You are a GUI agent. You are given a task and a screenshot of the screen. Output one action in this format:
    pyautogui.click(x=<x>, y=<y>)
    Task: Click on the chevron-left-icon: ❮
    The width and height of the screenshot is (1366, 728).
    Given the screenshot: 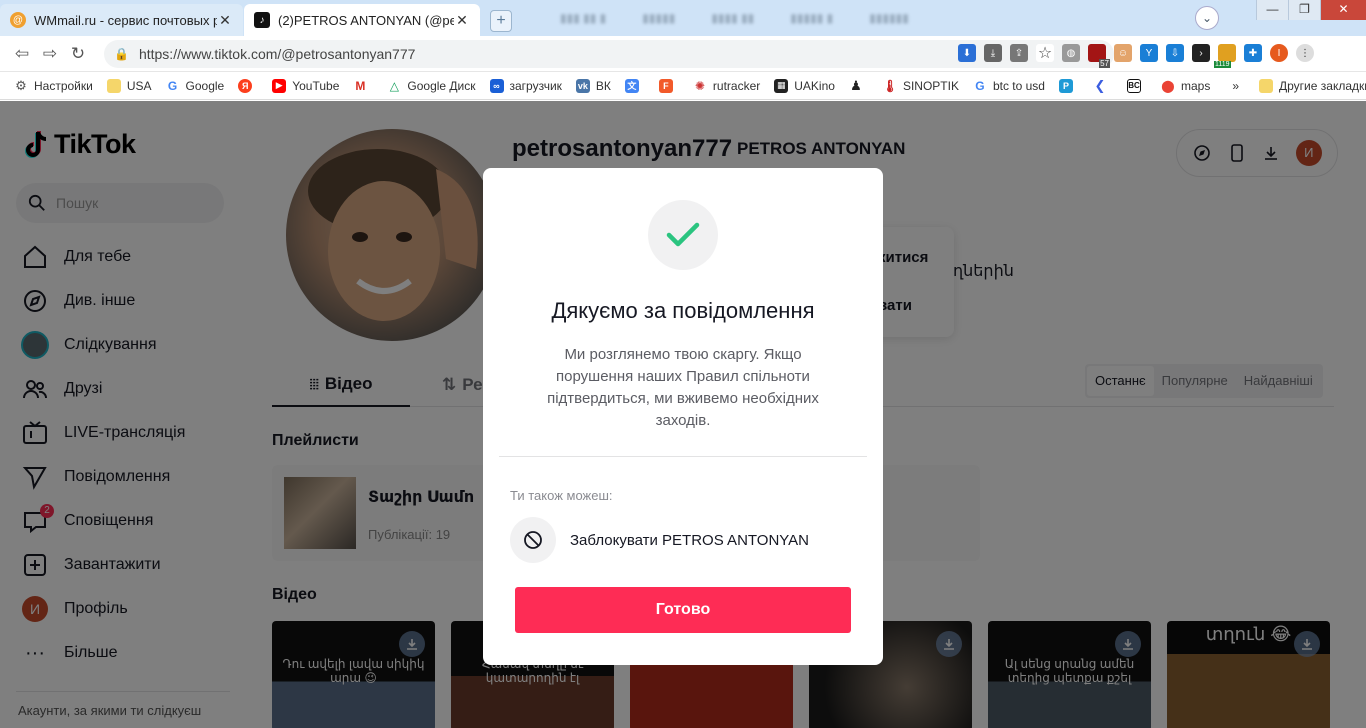 What is the action you would take?
    pyautogui.click(x=1099, y=85)
    